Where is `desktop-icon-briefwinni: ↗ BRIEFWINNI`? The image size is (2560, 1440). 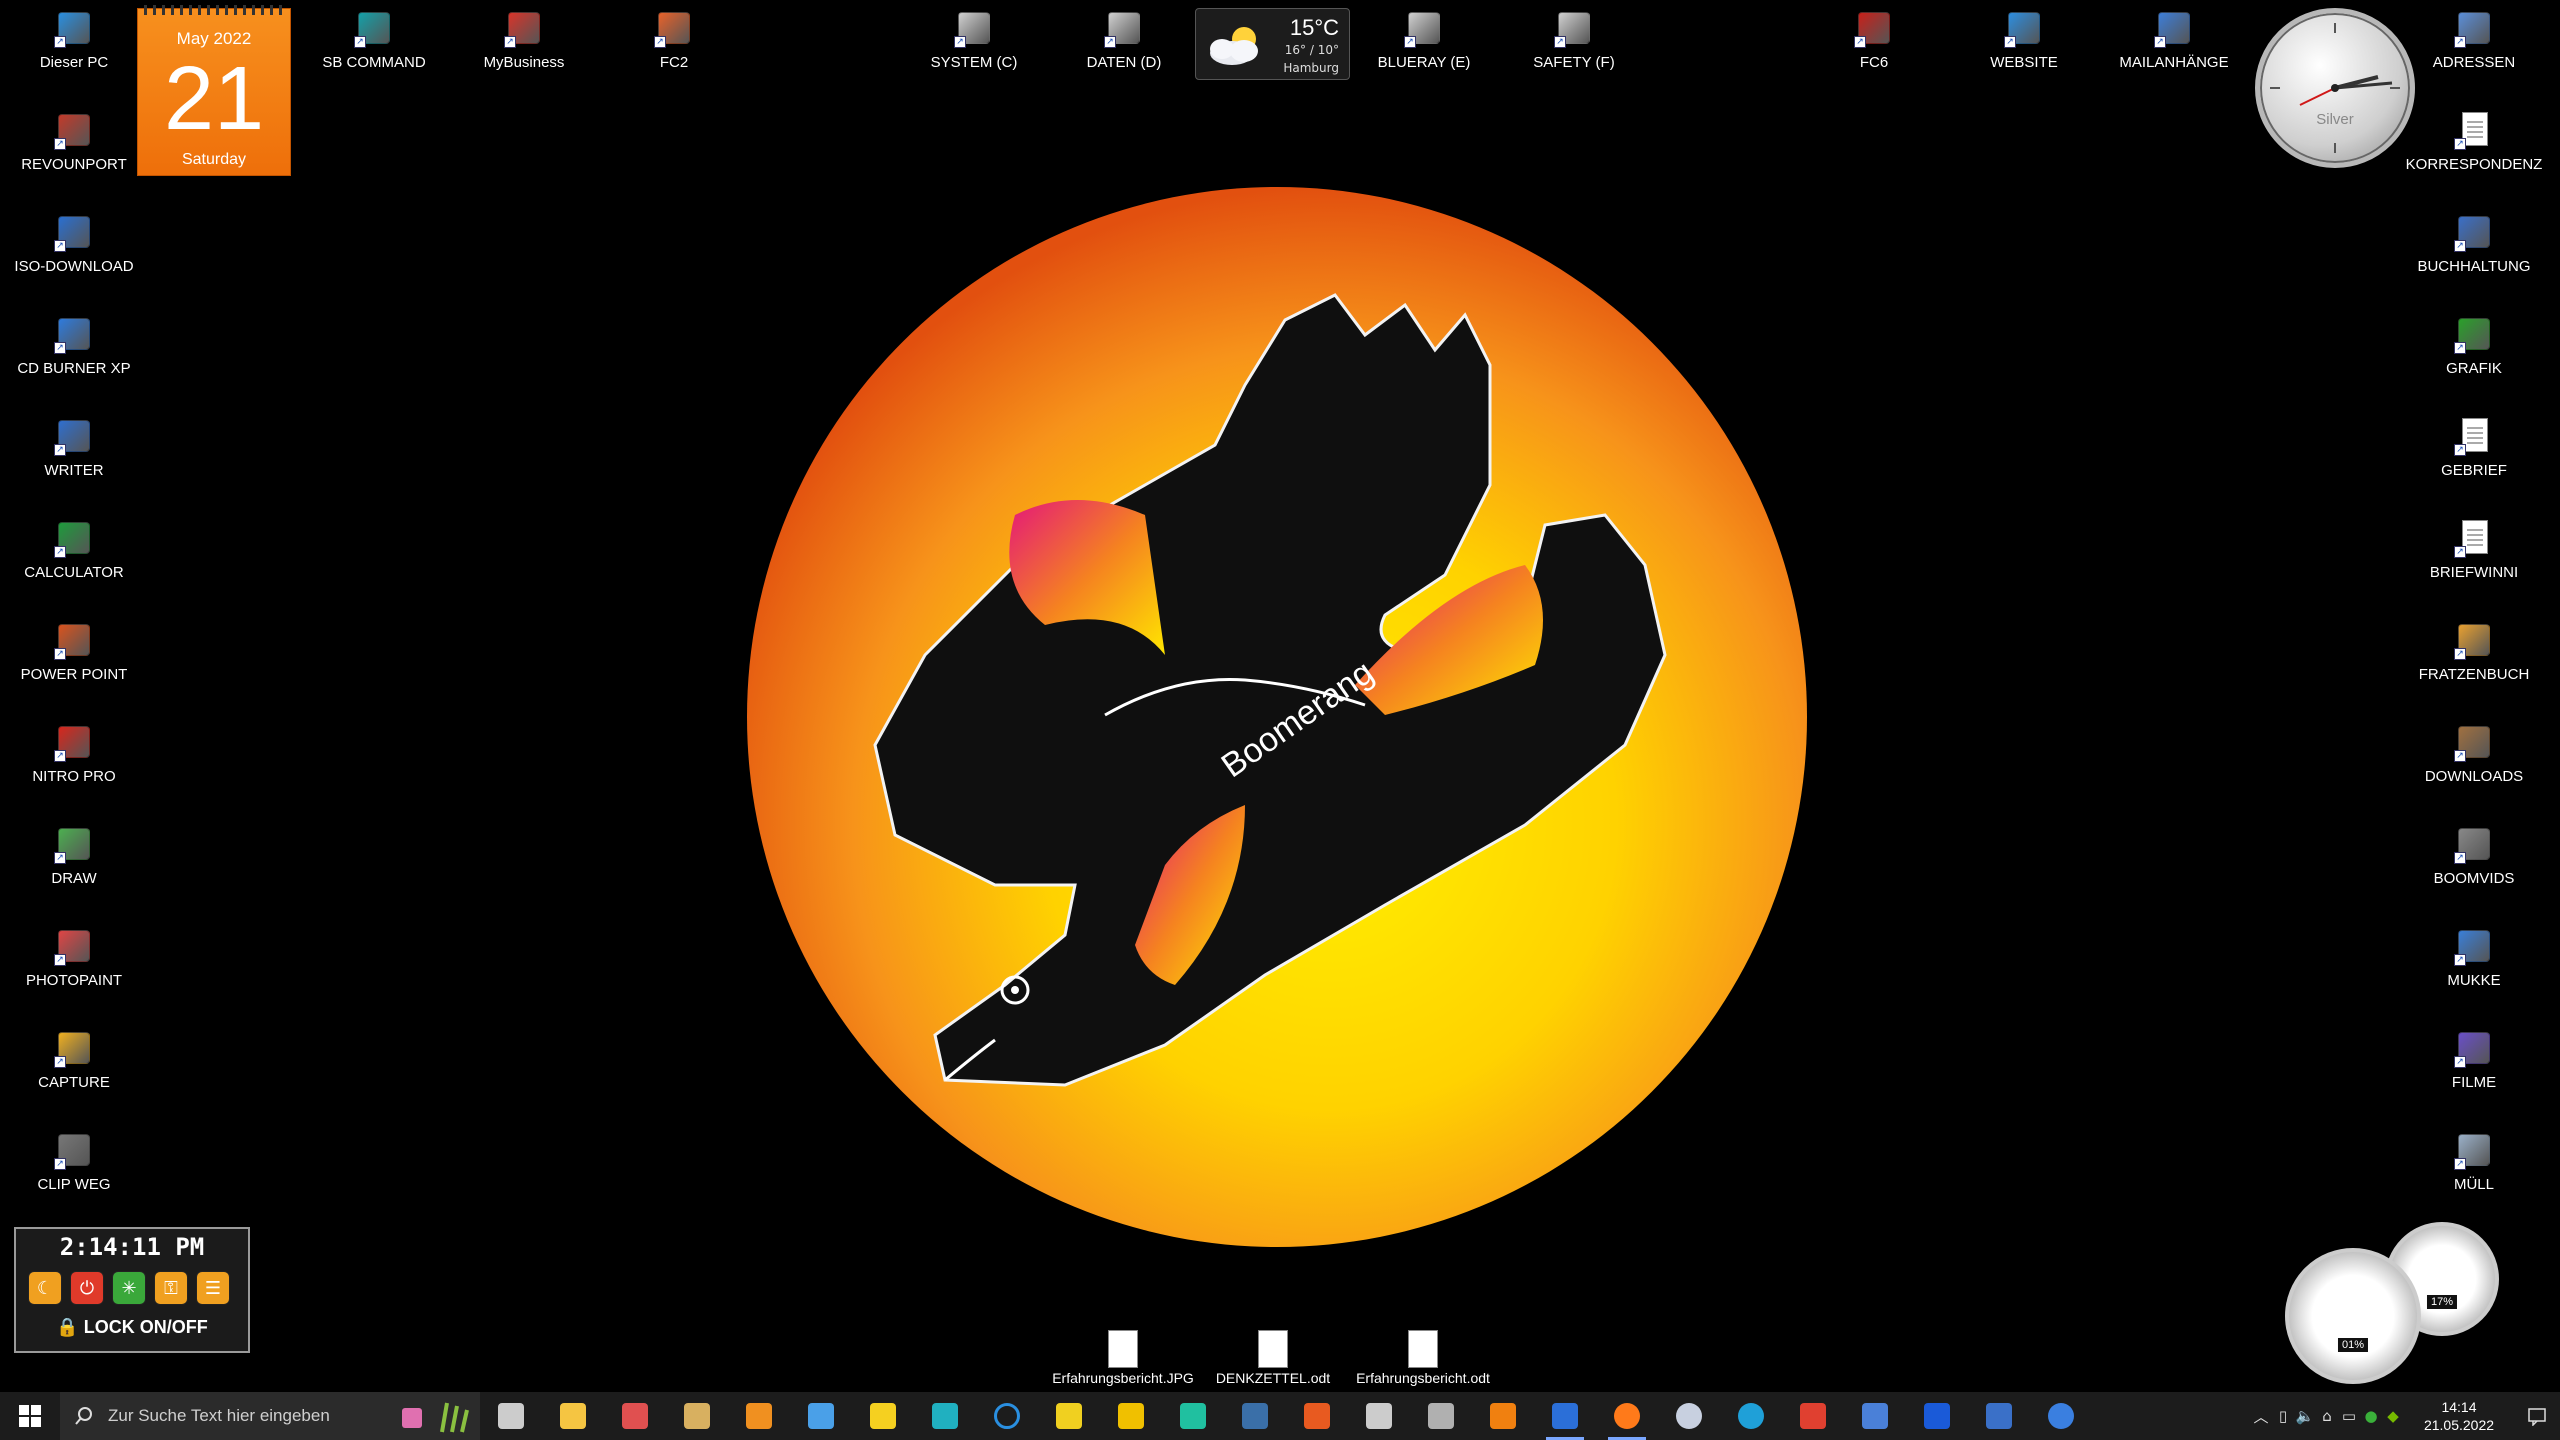 desktop-icon-briefwinni: ↗ BRIEFWINNI is located at coordinates (2474, 558).